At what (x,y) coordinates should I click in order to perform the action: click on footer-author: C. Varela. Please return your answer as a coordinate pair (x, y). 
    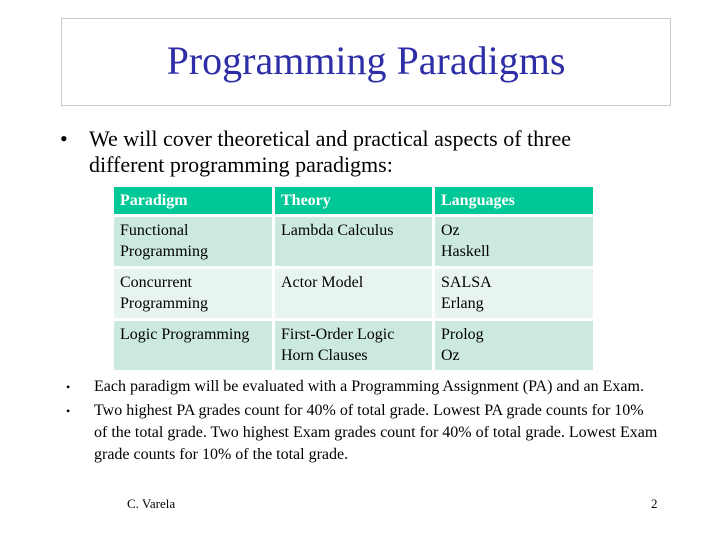
    Looking at the image, I should click on (151, 503).